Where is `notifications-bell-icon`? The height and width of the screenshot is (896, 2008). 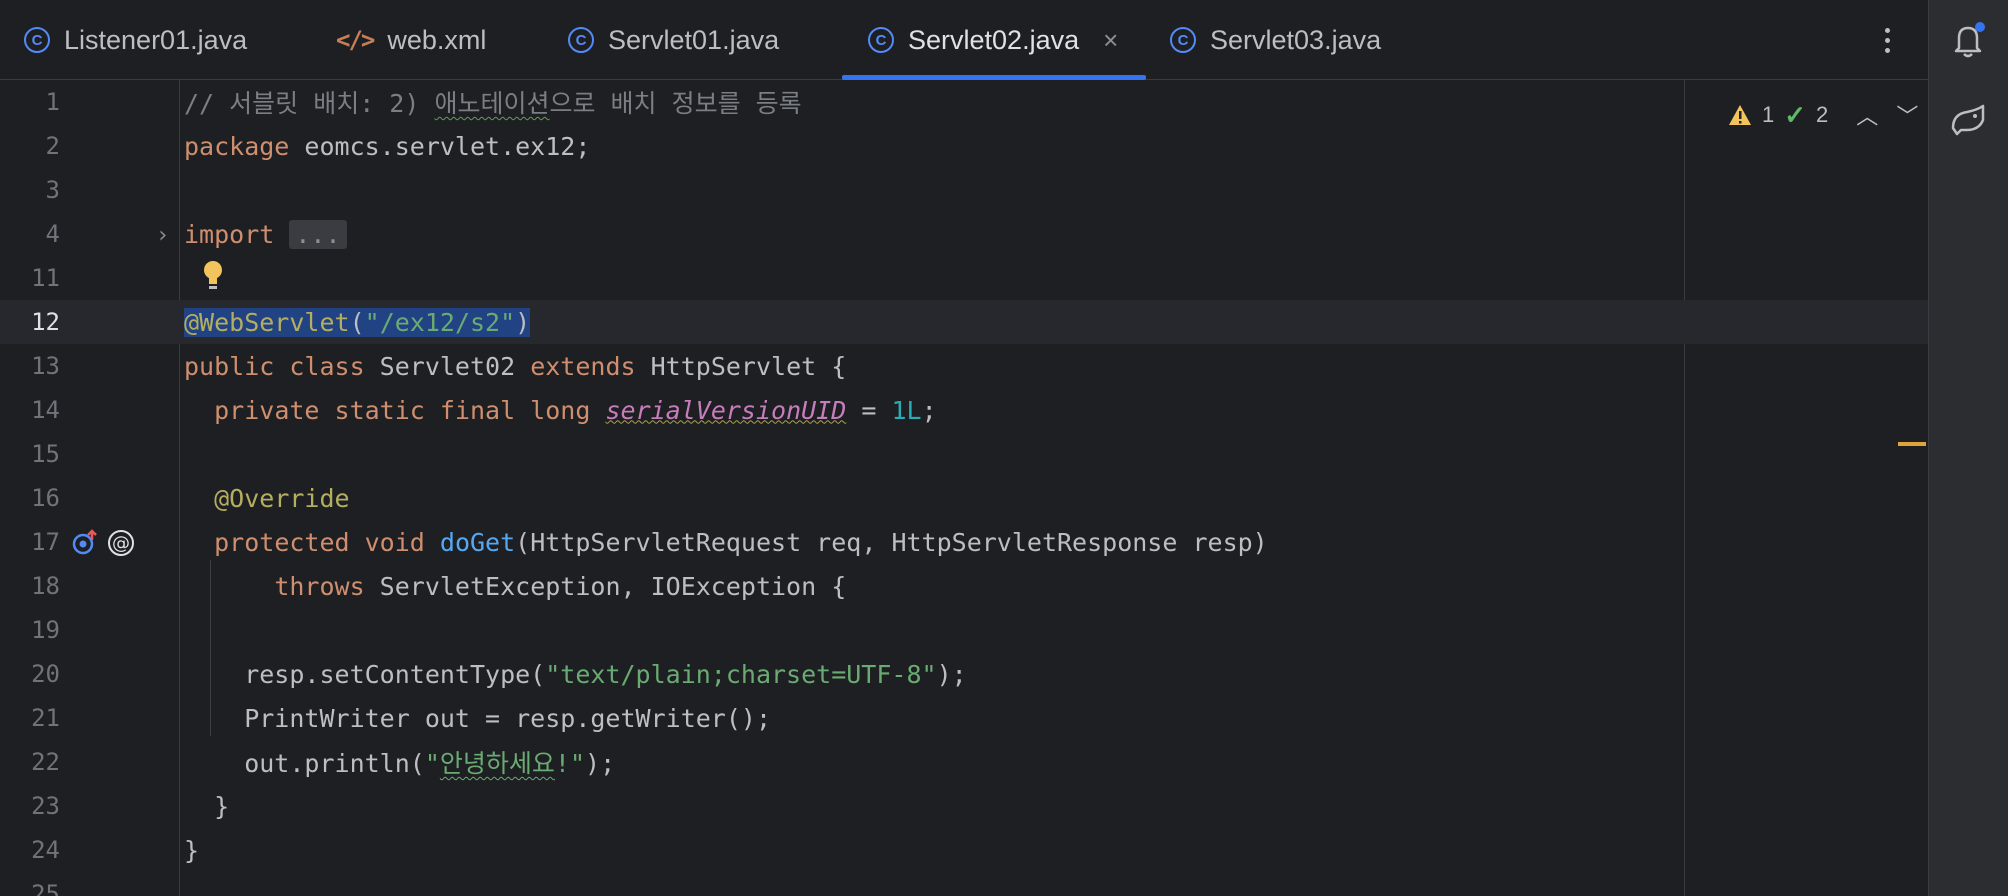 notifications-bell-icon is located at coordinates (1969, 40).